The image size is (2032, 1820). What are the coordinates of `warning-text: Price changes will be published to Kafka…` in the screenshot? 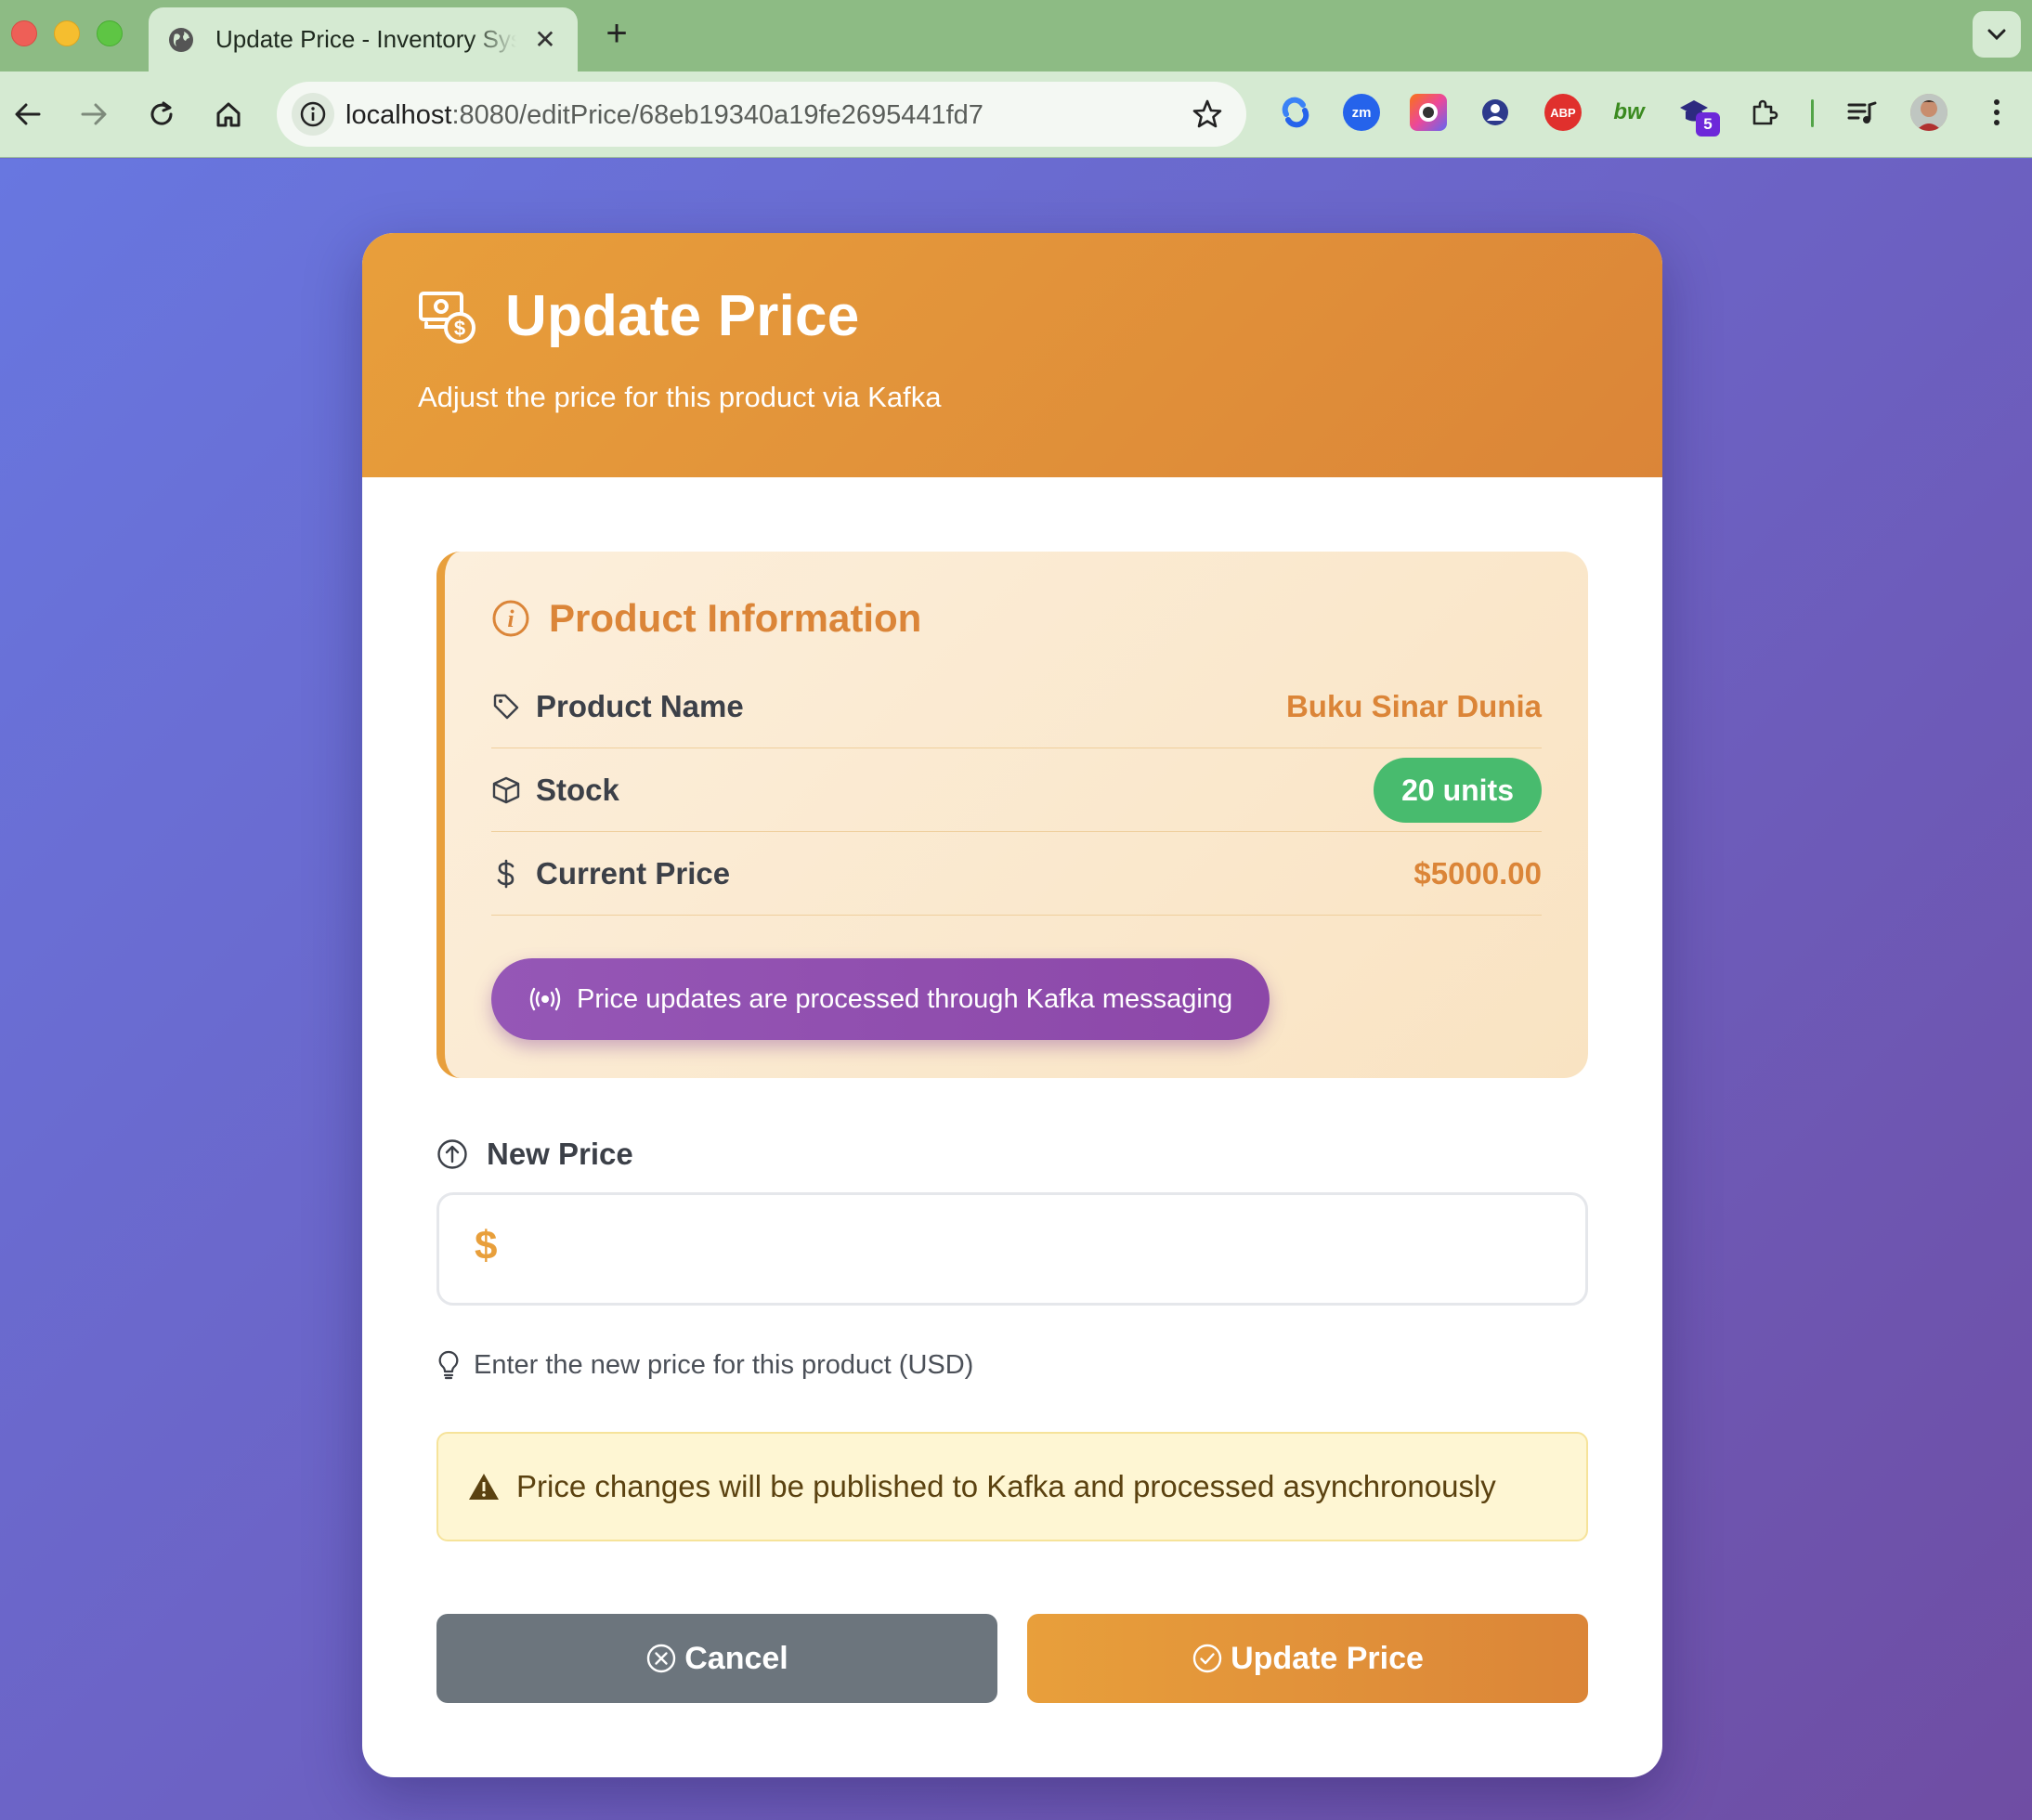 It's located at (1006, 1486).